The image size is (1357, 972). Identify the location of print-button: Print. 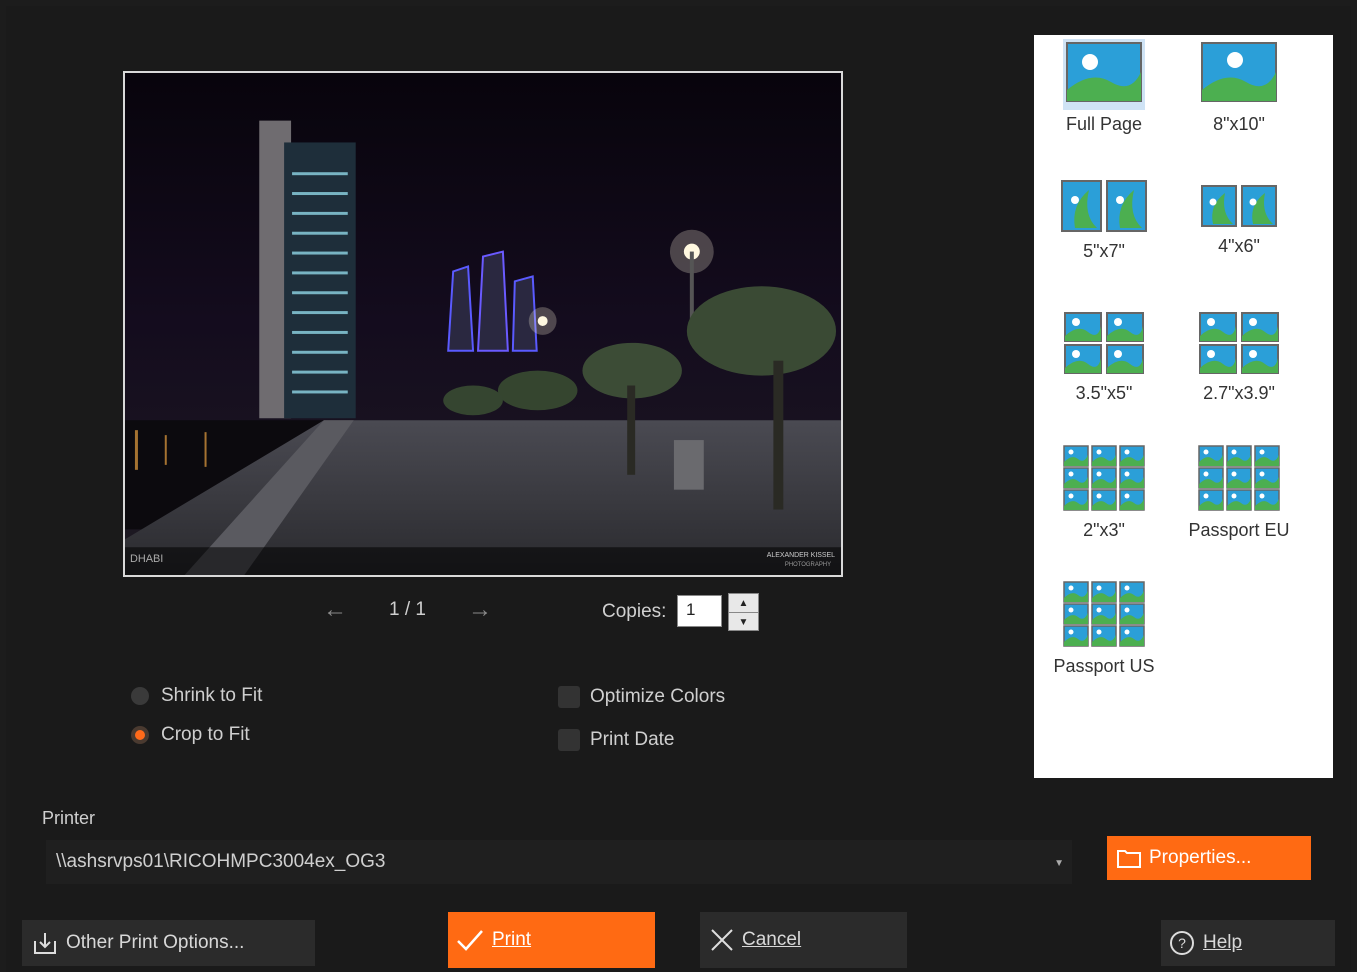
(551, 940).